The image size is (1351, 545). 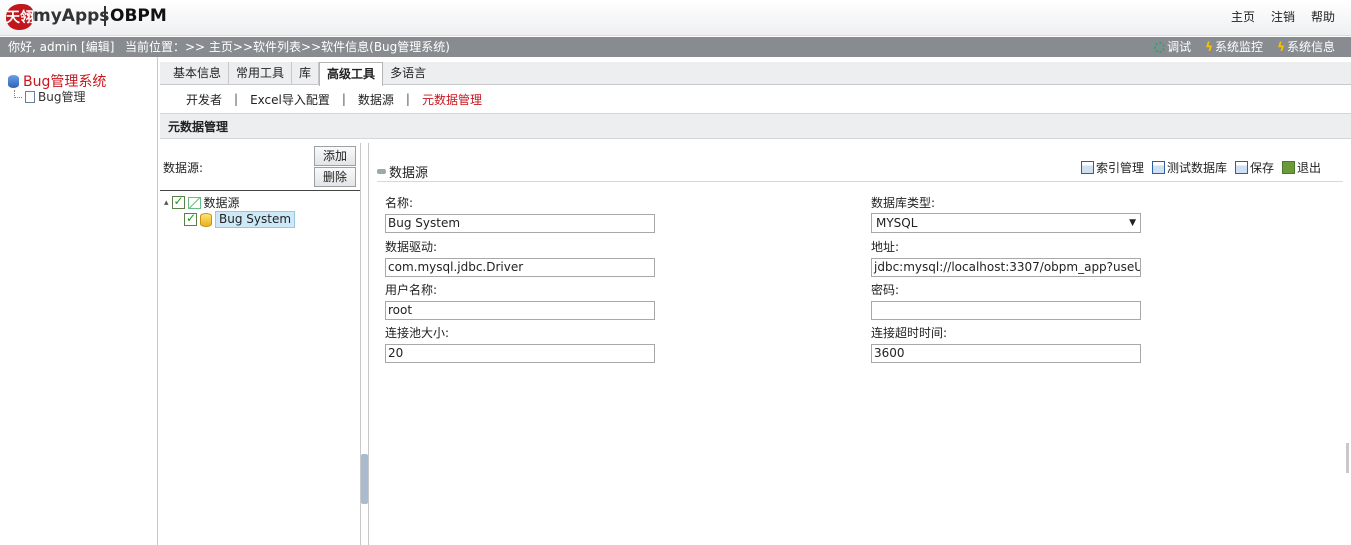 I want to click on tree-child-label: Bug System, so click(x=255, y=219).